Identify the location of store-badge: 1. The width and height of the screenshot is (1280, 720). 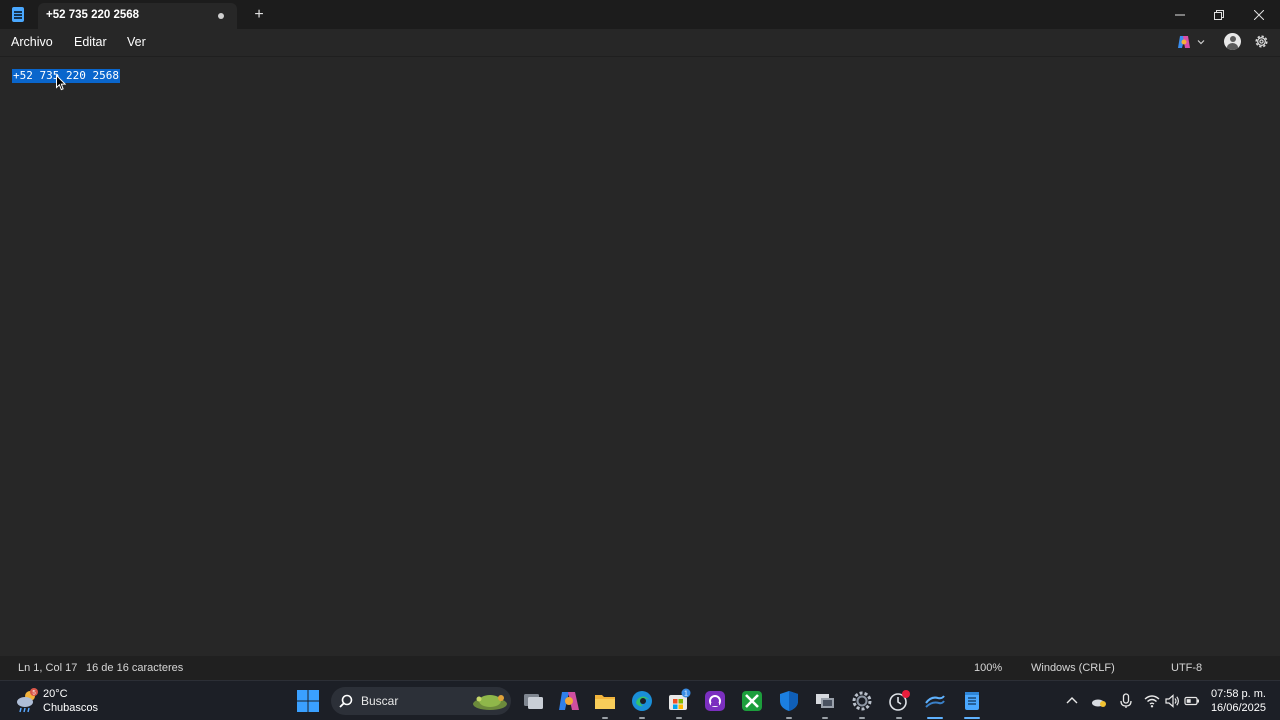
(686, 694).